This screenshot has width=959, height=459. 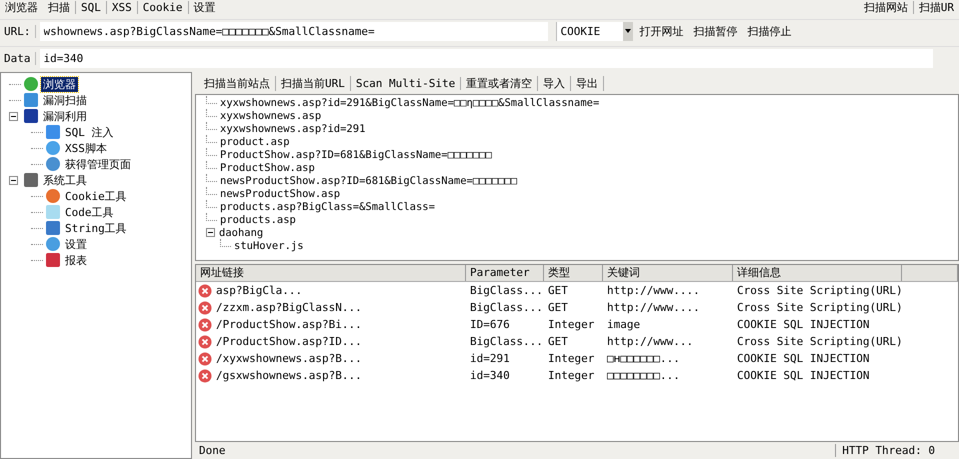 I want to click on thread-count: HTTP Thread: 0, so click(x=885, y=450).